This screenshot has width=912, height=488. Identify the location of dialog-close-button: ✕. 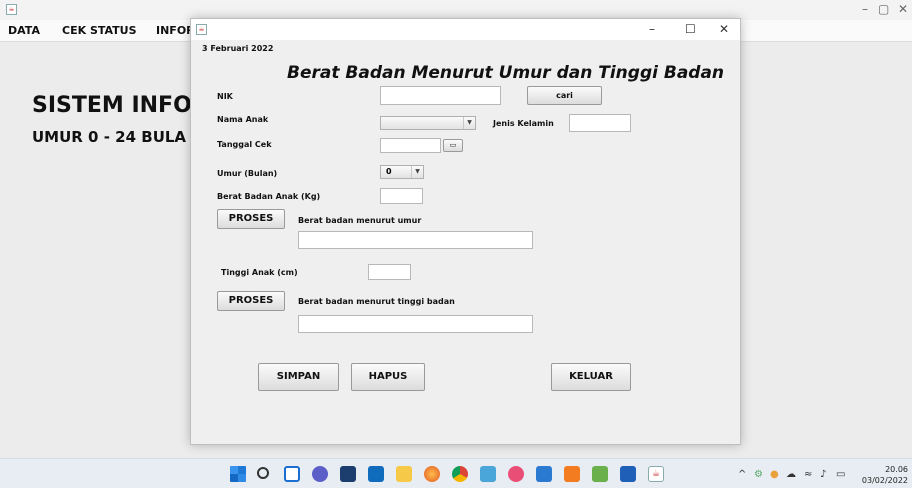
(724, 29).